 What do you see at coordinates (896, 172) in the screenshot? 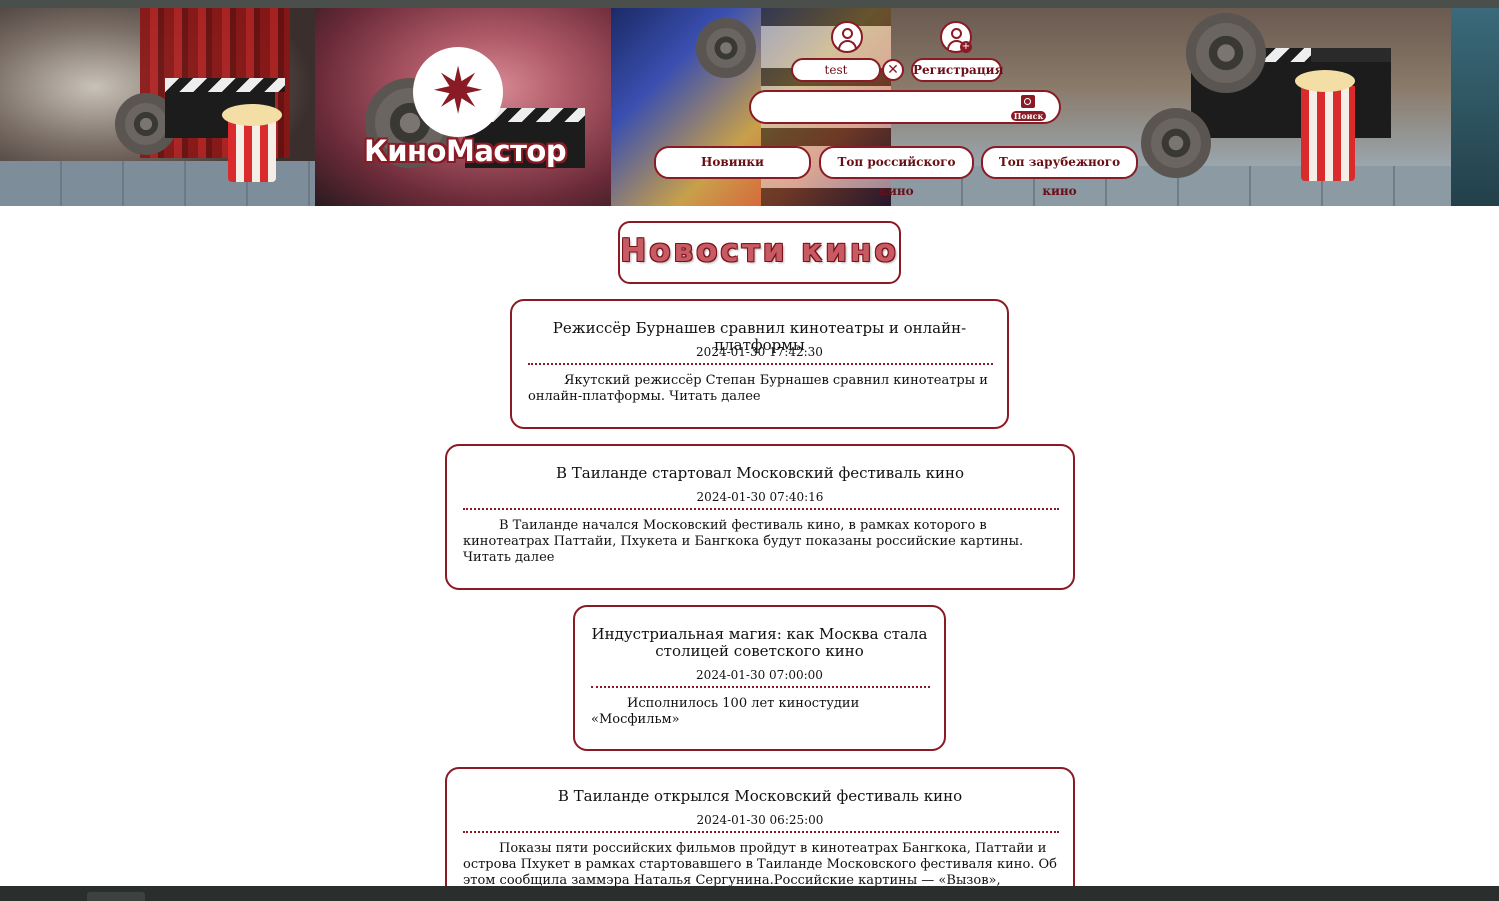
I see `nav-top-russian: Топ российского кино` at bounding box center [896, 172].